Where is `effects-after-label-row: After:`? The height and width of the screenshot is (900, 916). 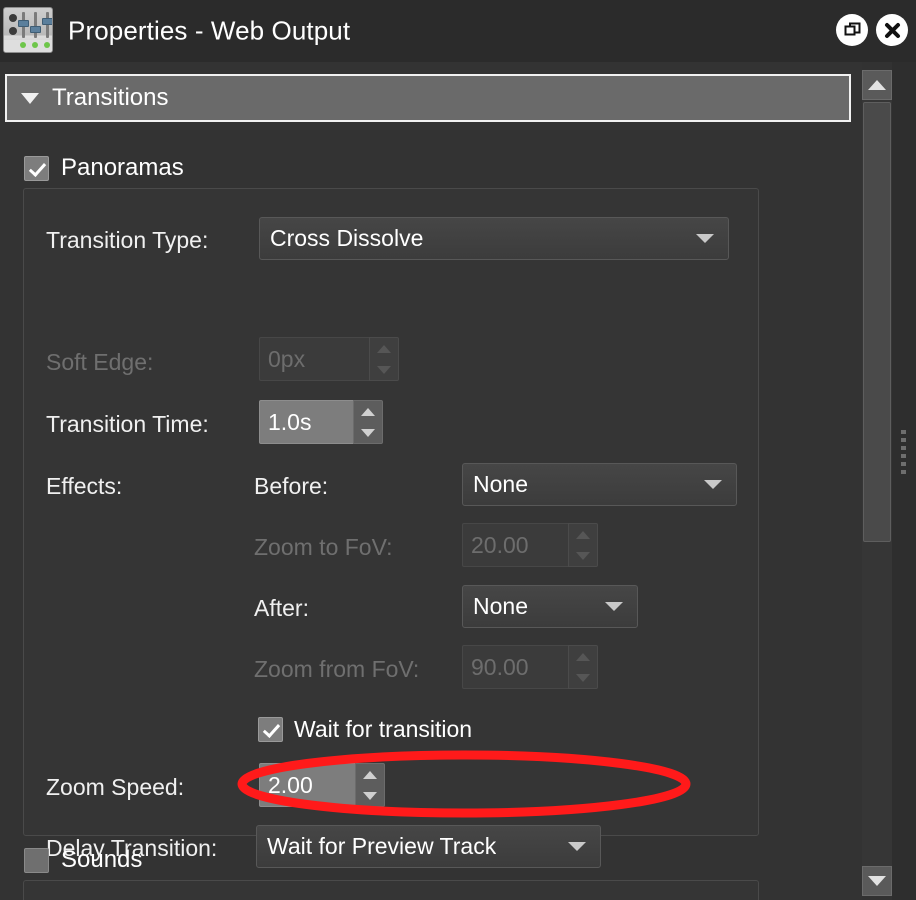 effects-after-label-row: After: is located at coordinates (281, 608).